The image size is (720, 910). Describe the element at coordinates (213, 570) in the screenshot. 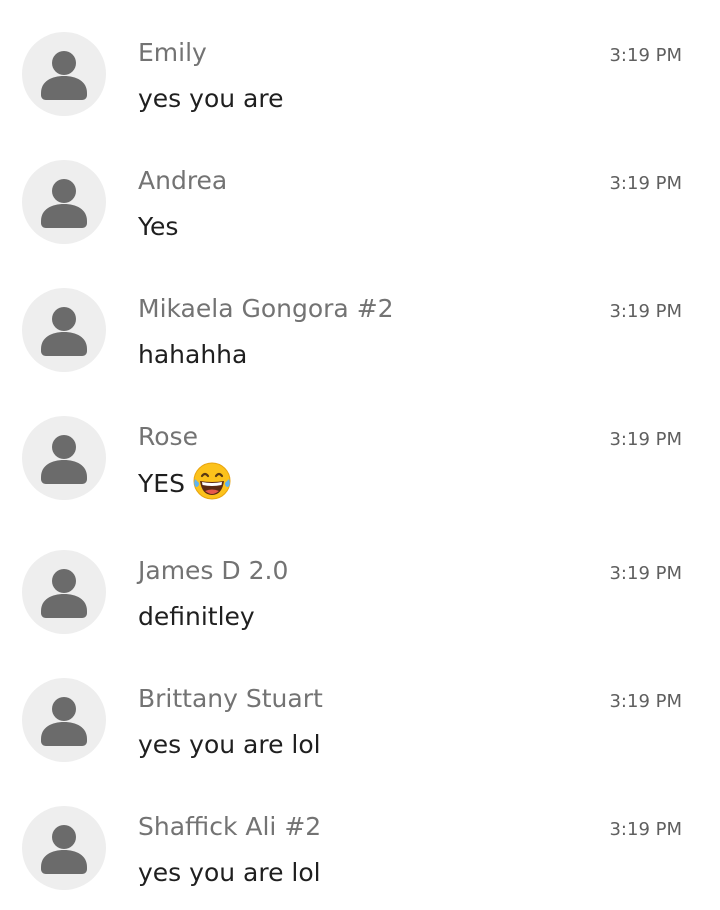

I see `sender-name: James D 2.0` at that location.